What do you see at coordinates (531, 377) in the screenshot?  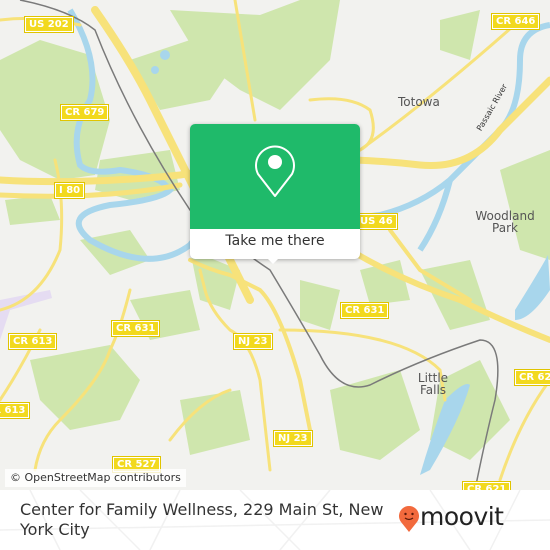 I see `road-shield-cr62: CR 62` at bounding box center [531, 377].